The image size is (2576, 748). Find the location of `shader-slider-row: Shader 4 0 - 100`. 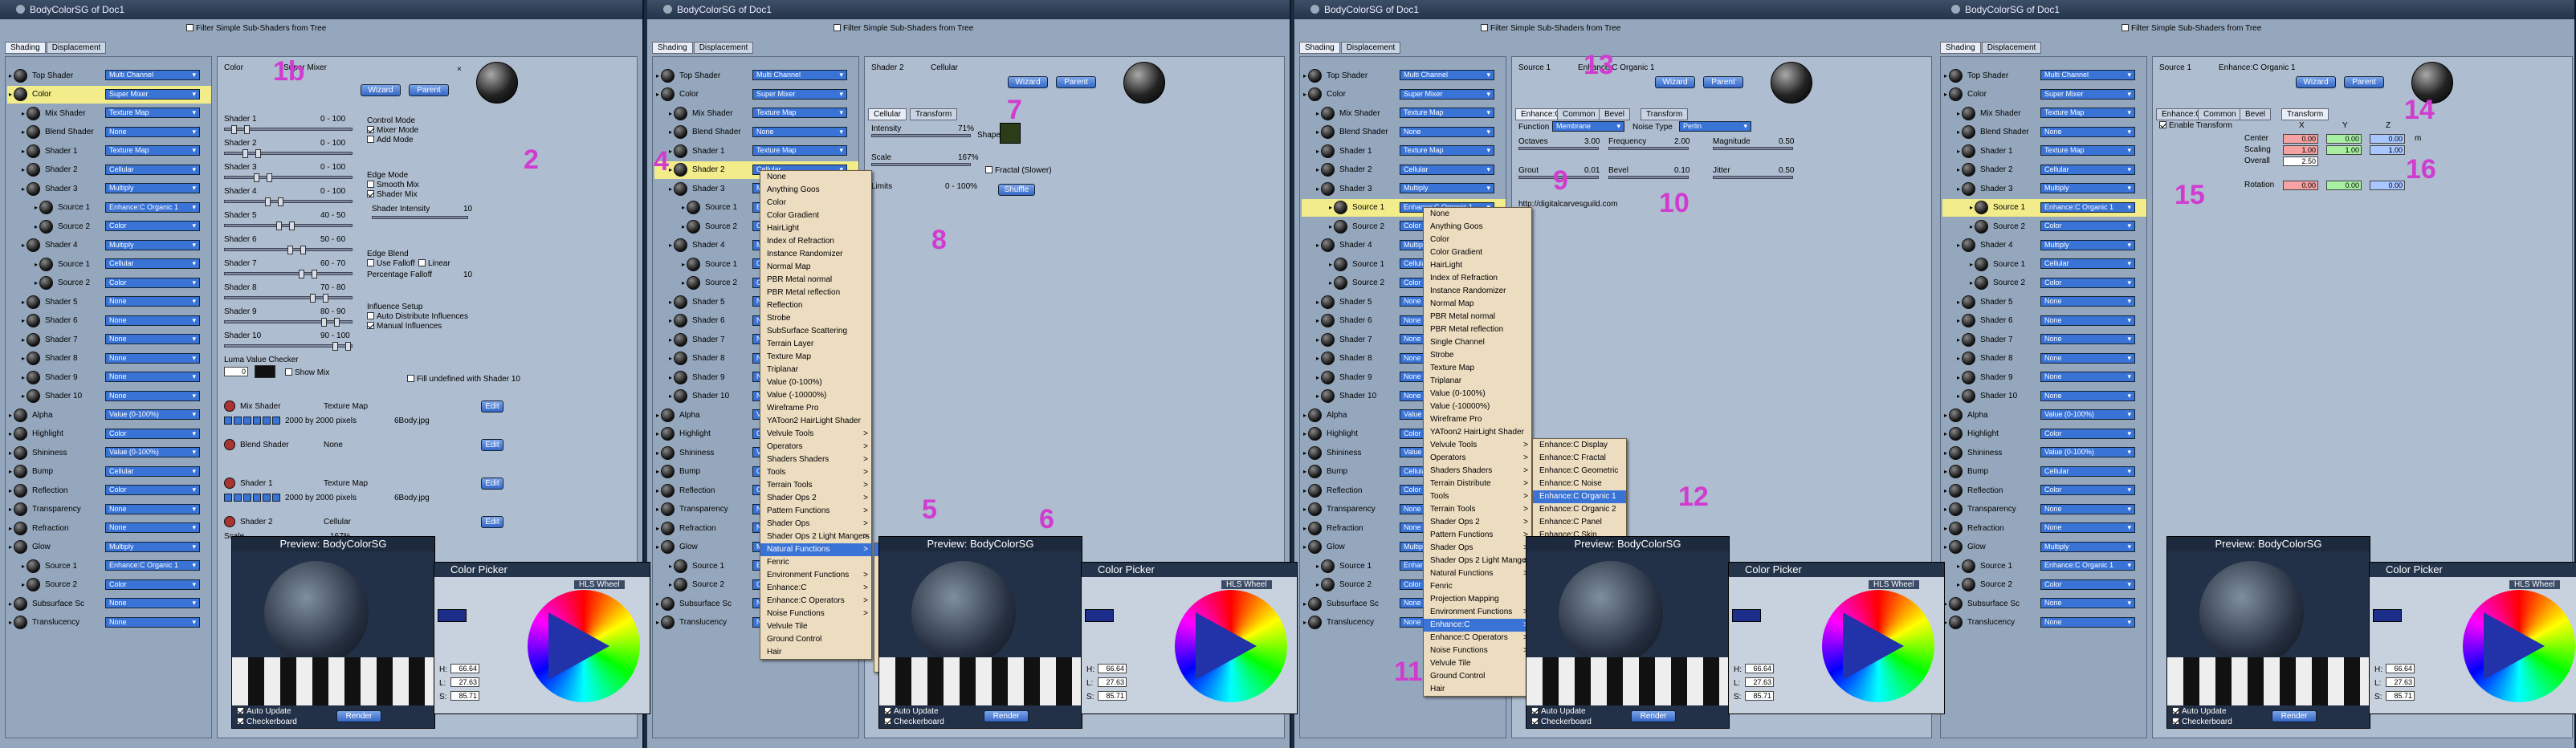

shader-slider-row: Shader 4 0 - 100 is located at coordinates (288, 196).